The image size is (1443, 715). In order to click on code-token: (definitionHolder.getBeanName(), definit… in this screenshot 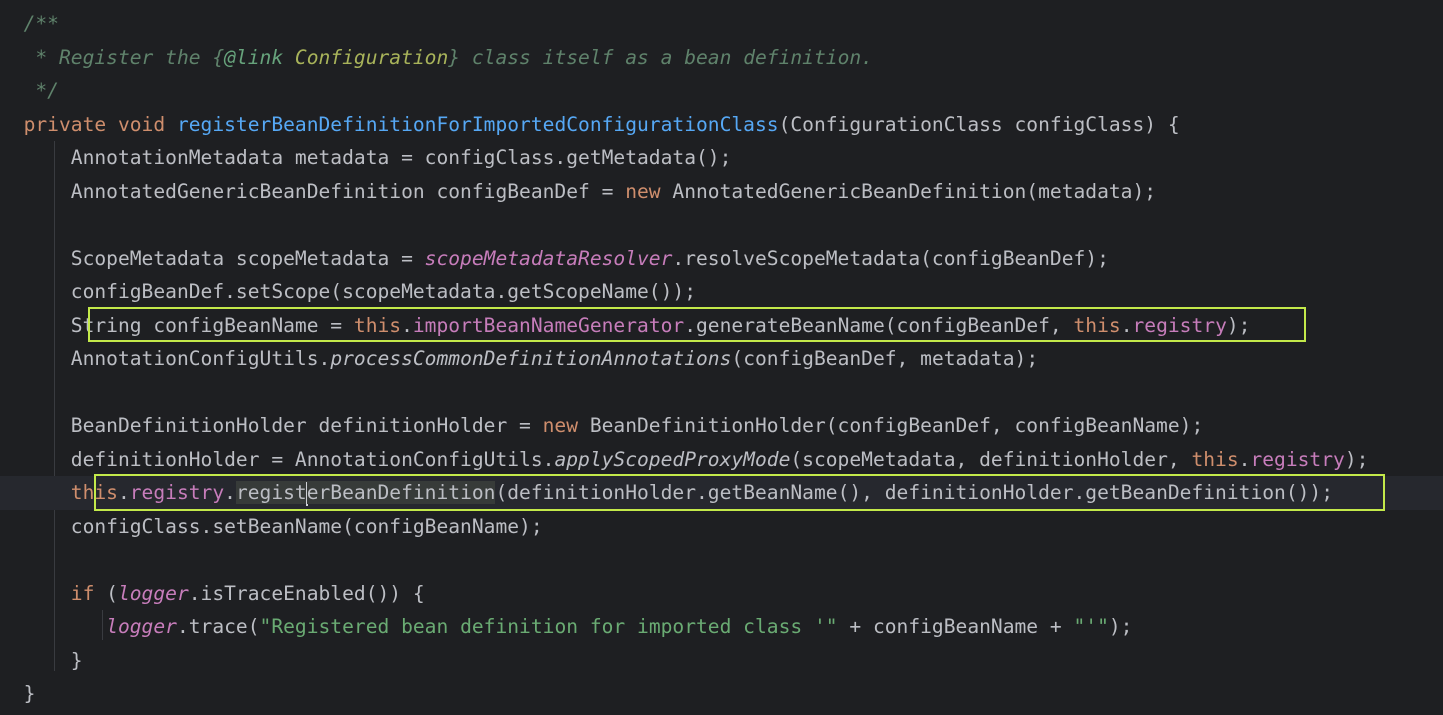, I will do `click(914, 492)`.